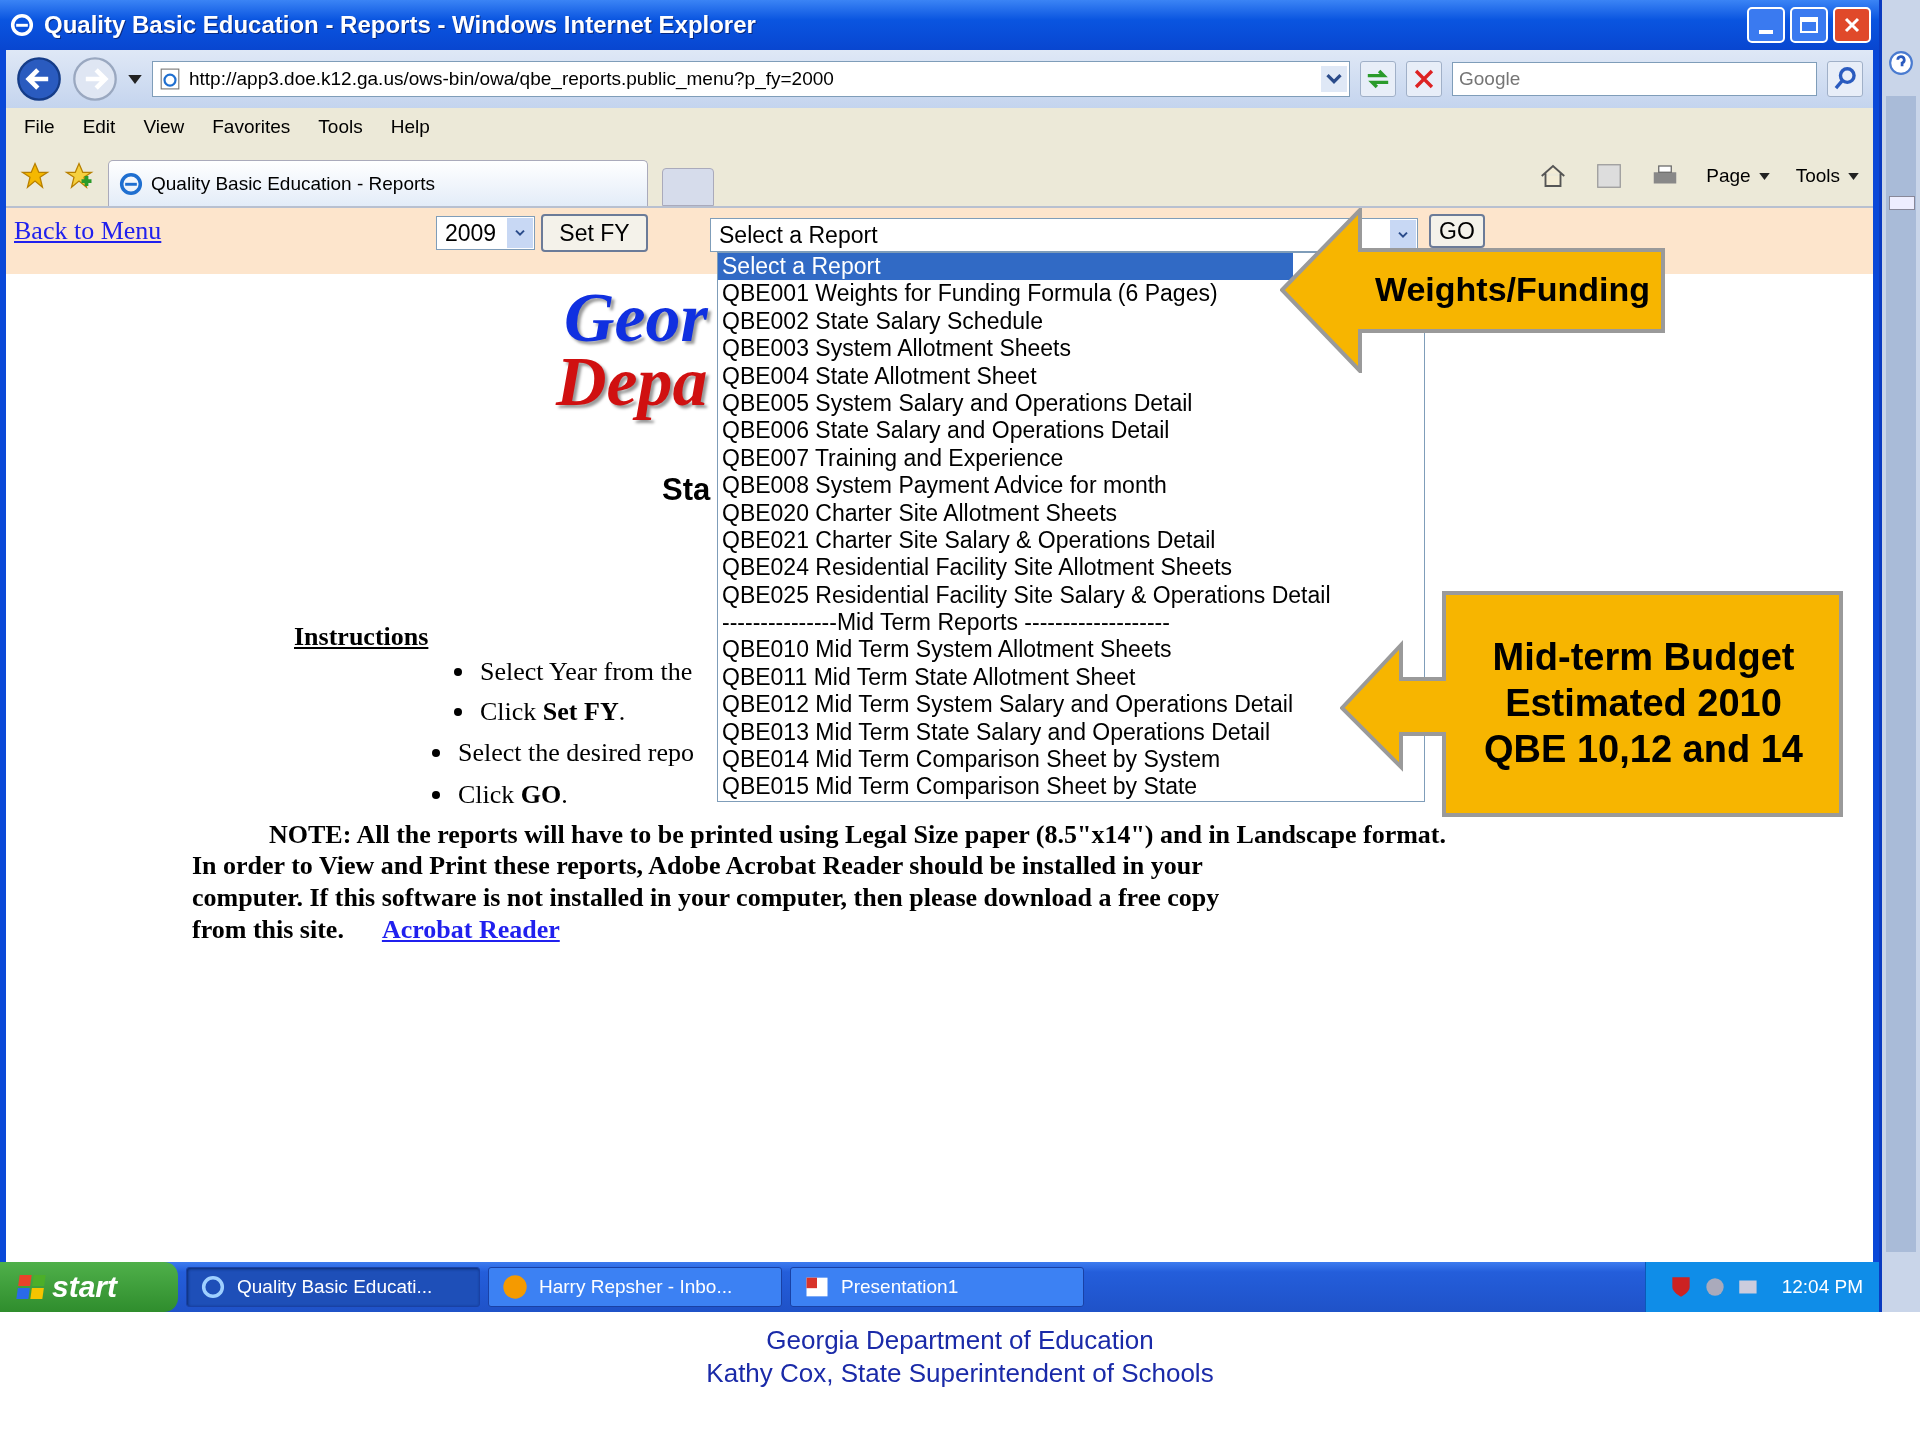 The width and height of the screenshot is (1920, 1440). What do you see at coordinates (553, 712) in the screenshot?
I see `instruction-step: Click Set FY.` at bounding box center [553, 712].